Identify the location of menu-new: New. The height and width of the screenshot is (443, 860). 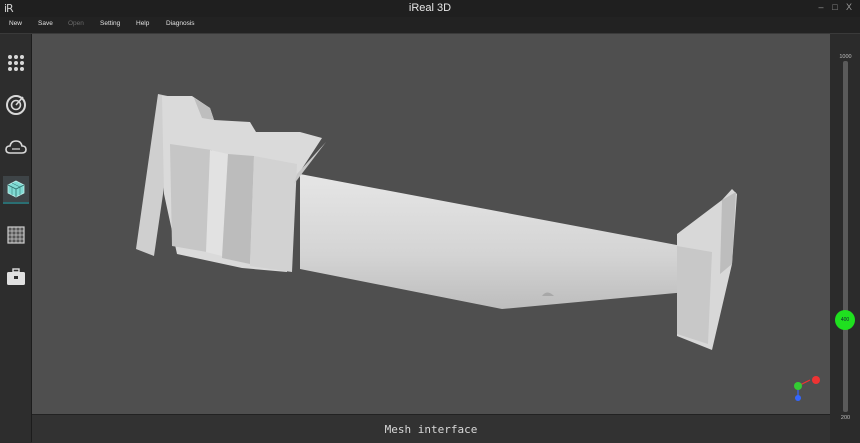
(15, 23).